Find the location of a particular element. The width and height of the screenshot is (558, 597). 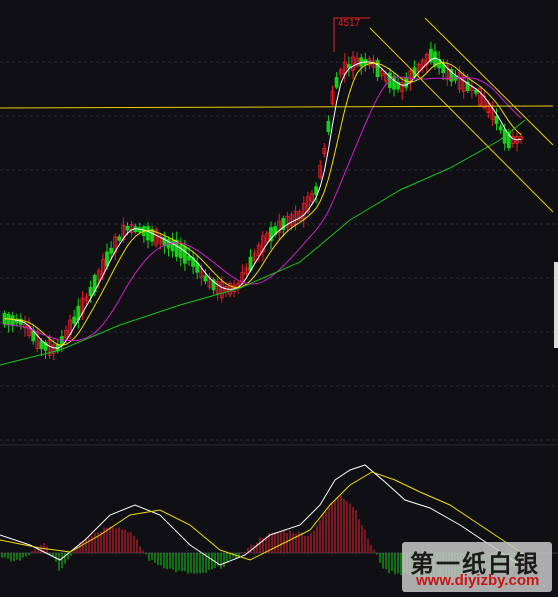

resistance-line is located at coordinates (277, 107).